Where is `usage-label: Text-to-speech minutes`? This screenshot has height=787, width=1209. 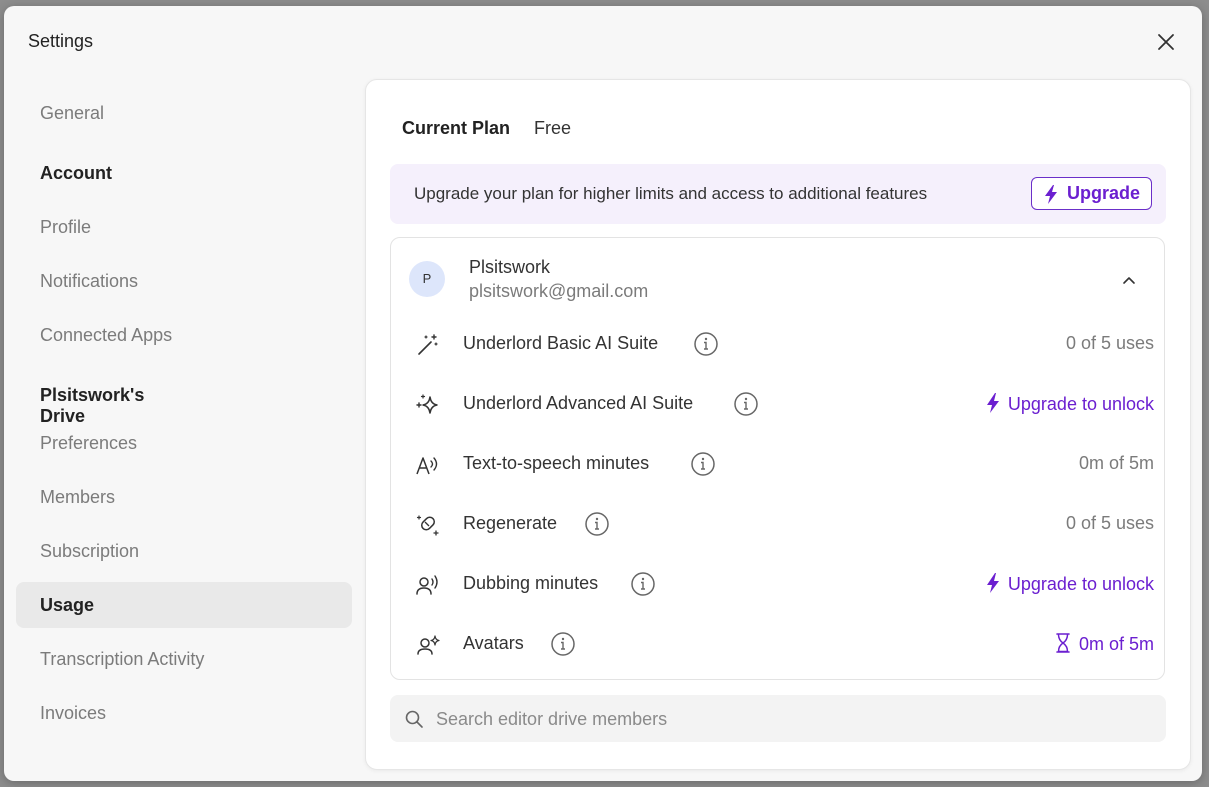
usage-label: Text-to-speech minutes is located at coordinates (556, 463).